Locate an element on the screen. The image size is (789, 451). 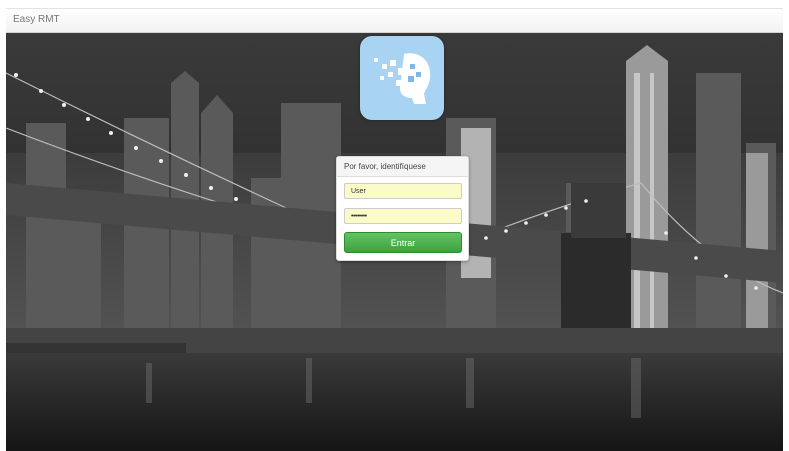
submit-button: Entrar is located at coordinates (403, 242).